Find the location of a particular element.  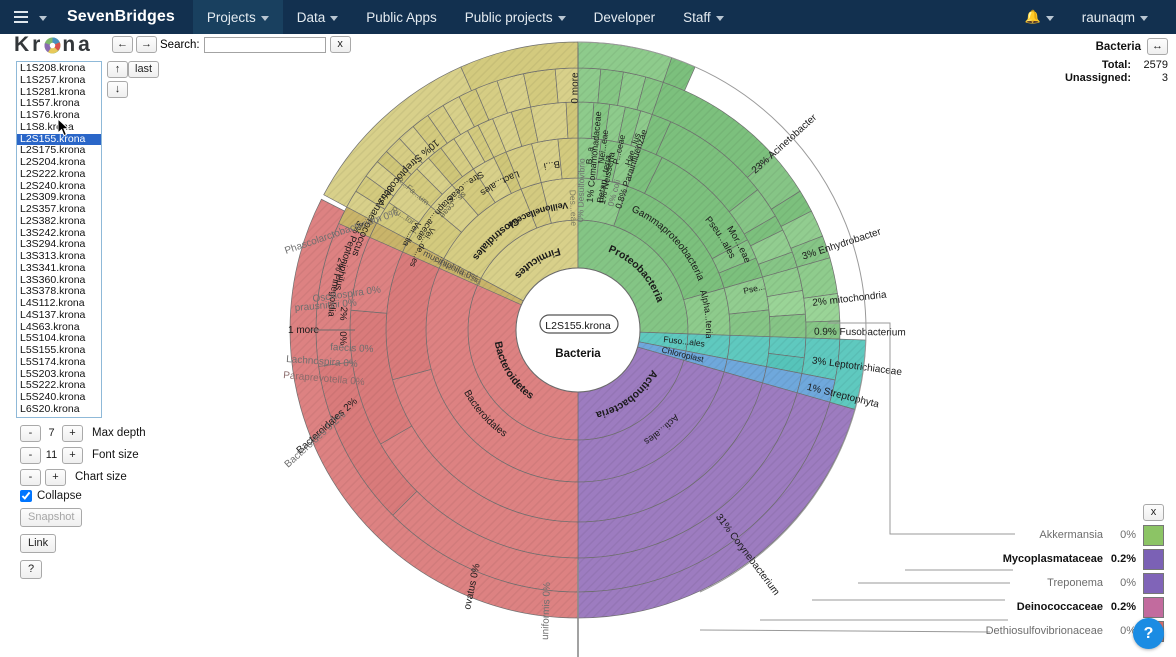

brand-logo: SevenBridges is located at coordinates (126, 17).